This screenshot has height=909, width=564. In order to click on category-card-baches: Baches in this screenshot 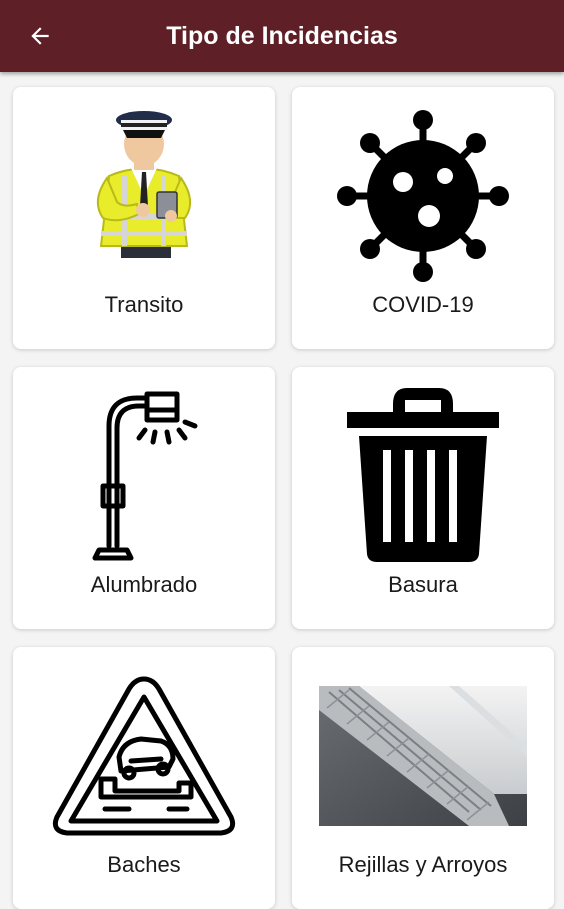, I will do `click(144, 778)`.